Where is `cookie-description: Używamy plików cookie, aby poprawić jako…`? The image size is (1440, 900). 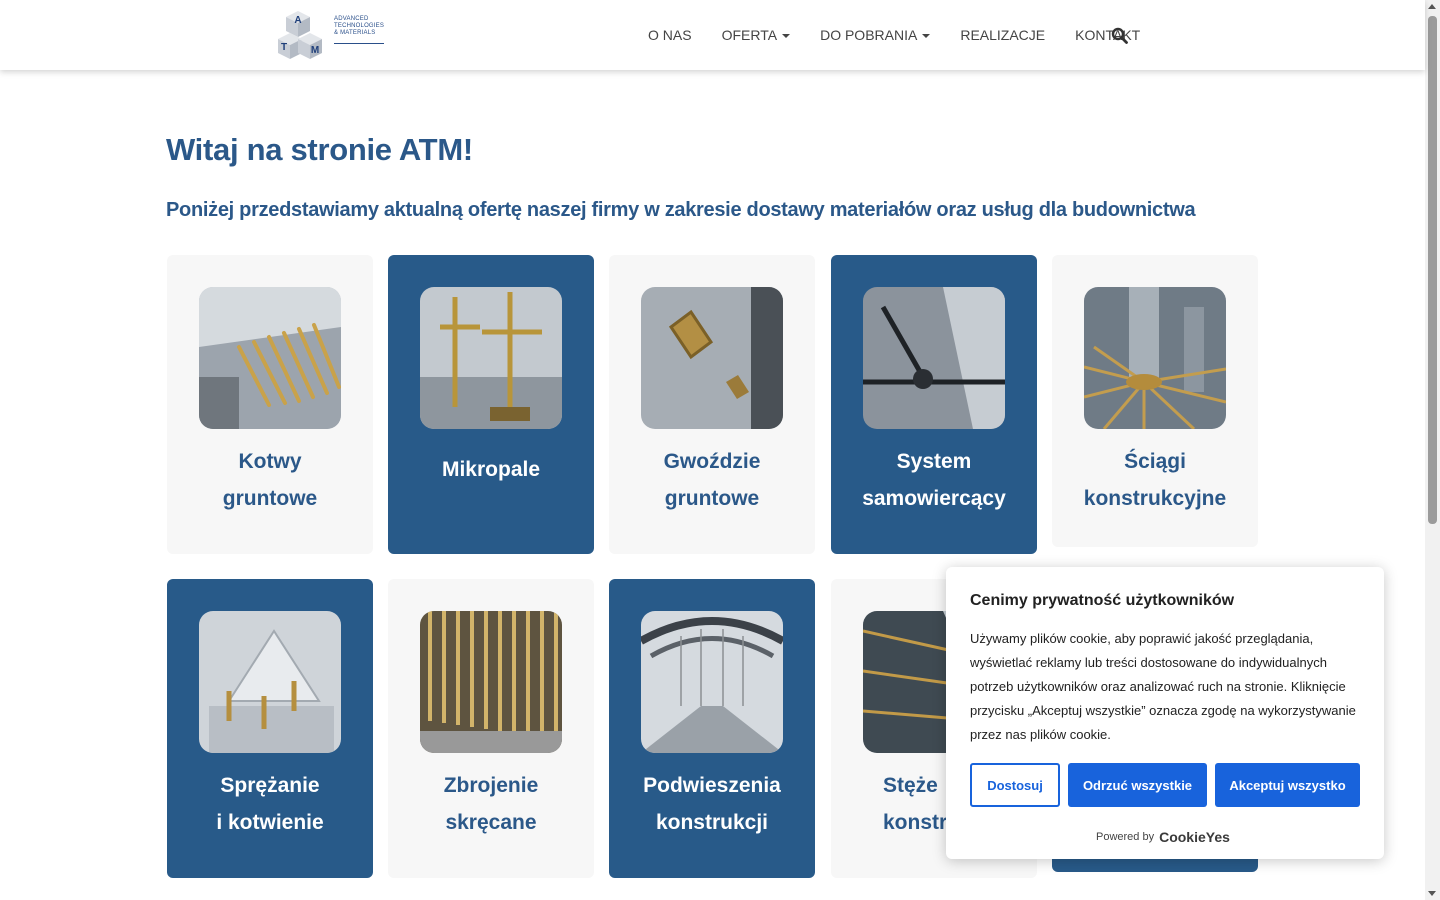 cookie-description: Używamy plików cookie, aby poprawić jako… is located at coordinates (1163, 686).